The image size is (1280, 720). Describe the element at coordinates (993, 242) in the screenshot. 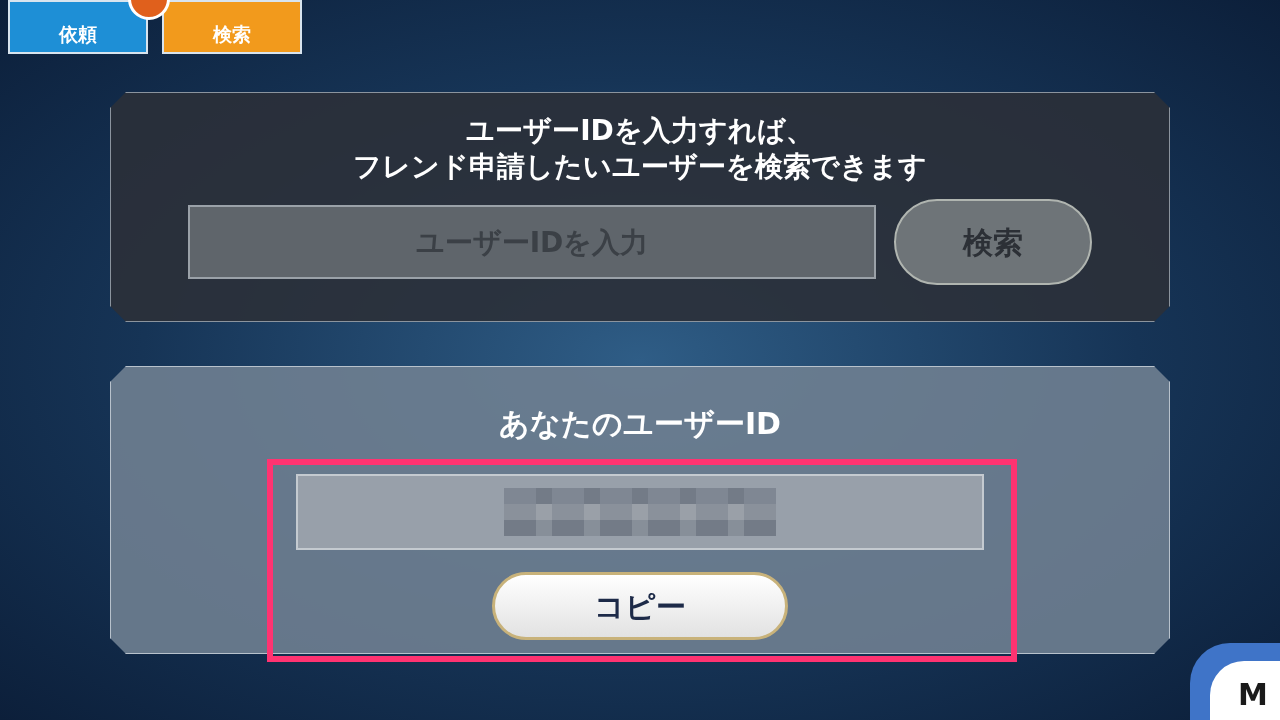

I see `search-button: 検索` at that location.